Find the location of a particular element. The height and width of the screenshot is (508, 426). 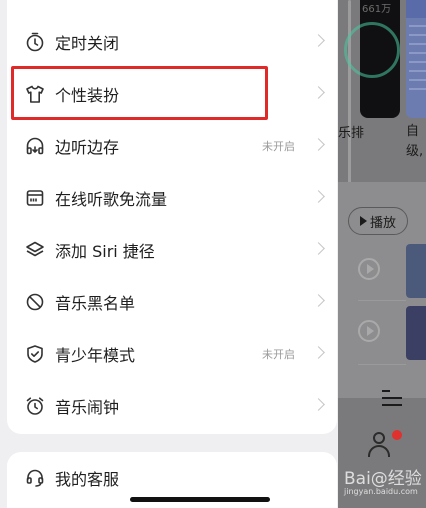

menu-item-free-data: 在线听歌免流量 is located at coordinates (172, 198).